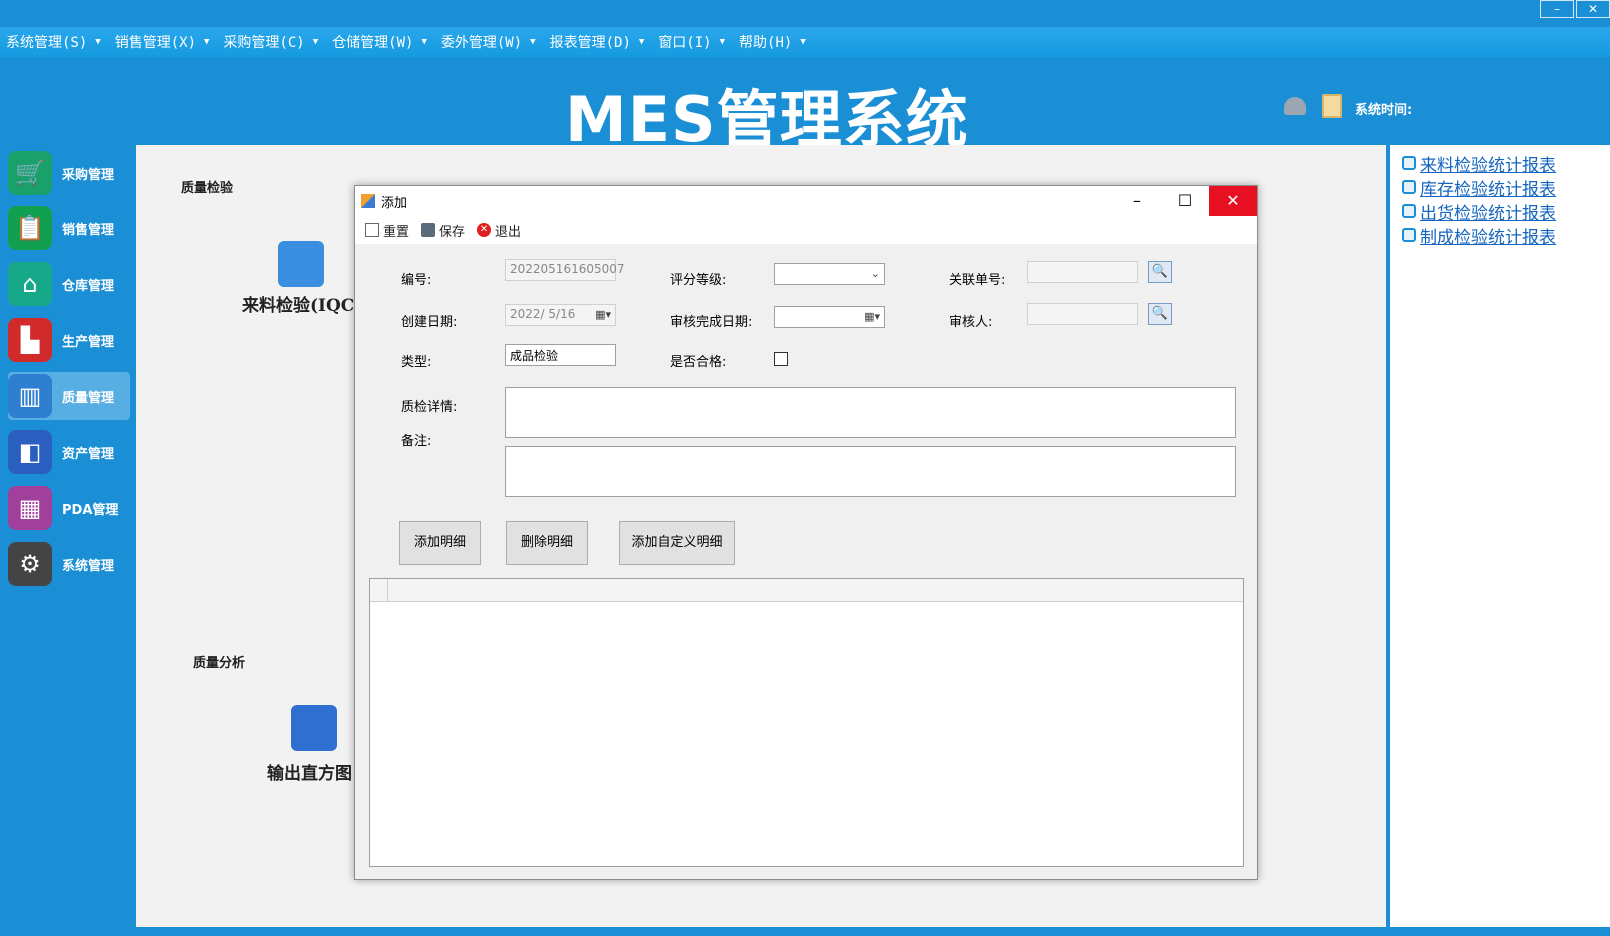  Describe the element at coordinates (379, 590) in the screenshot. I see `grid-corner-cell` at that location.